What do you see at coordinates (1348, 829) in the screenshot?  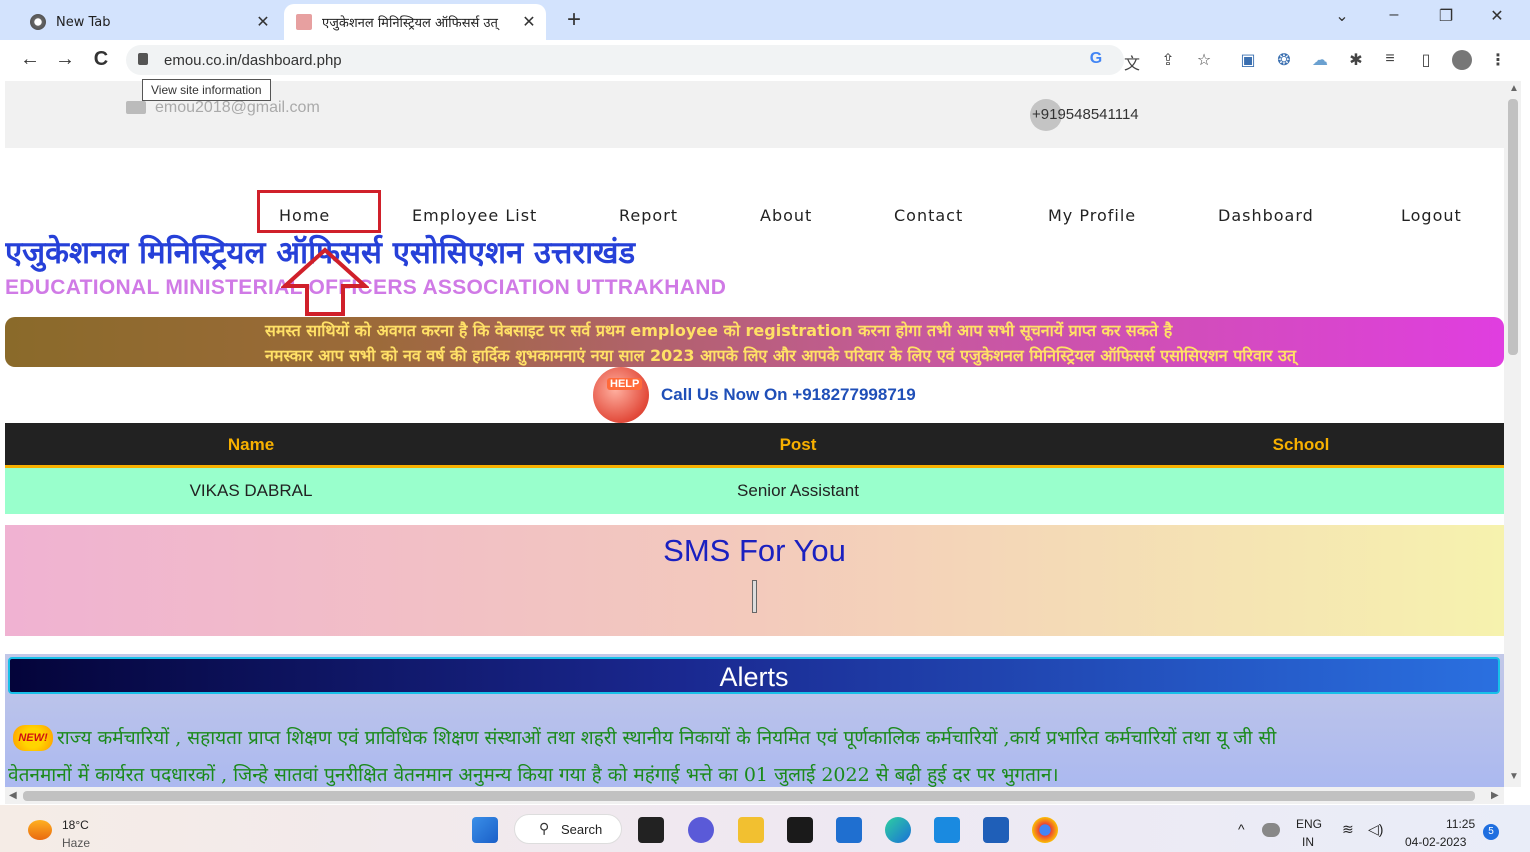 I see `wifi-icon: ≋` at bounding box center [1348, 829].